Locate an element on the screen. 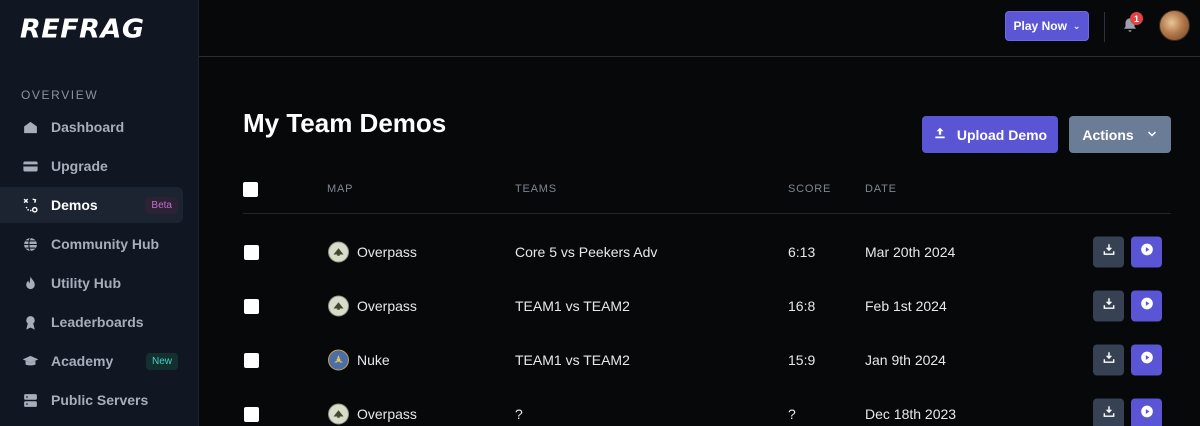 Image resolution: width=1200 pixels, height=426 pixels. date: Jan 9th 2024 is located at coordinates (905, 360).